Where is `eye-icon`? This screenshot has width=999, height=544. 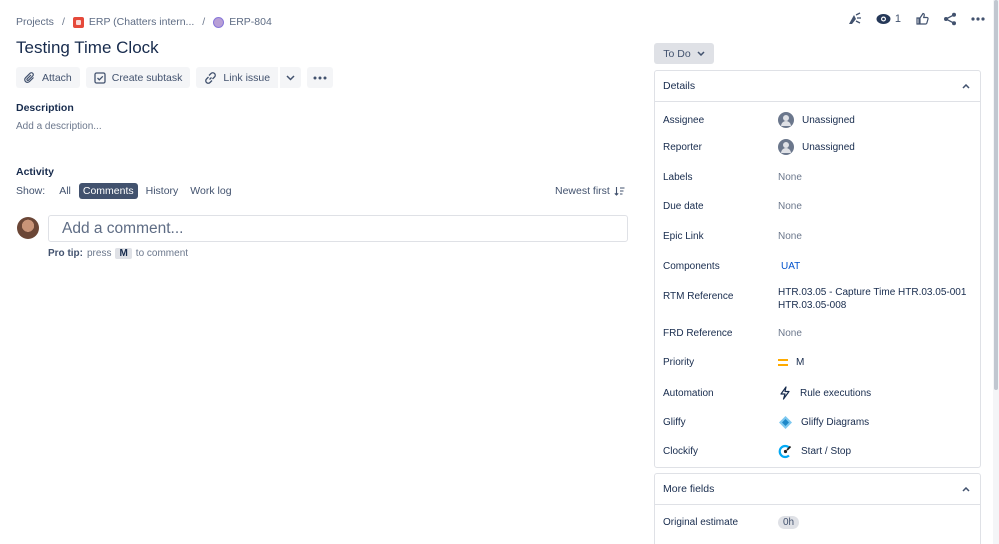 eye-icon is located at coordinates (883, 19).